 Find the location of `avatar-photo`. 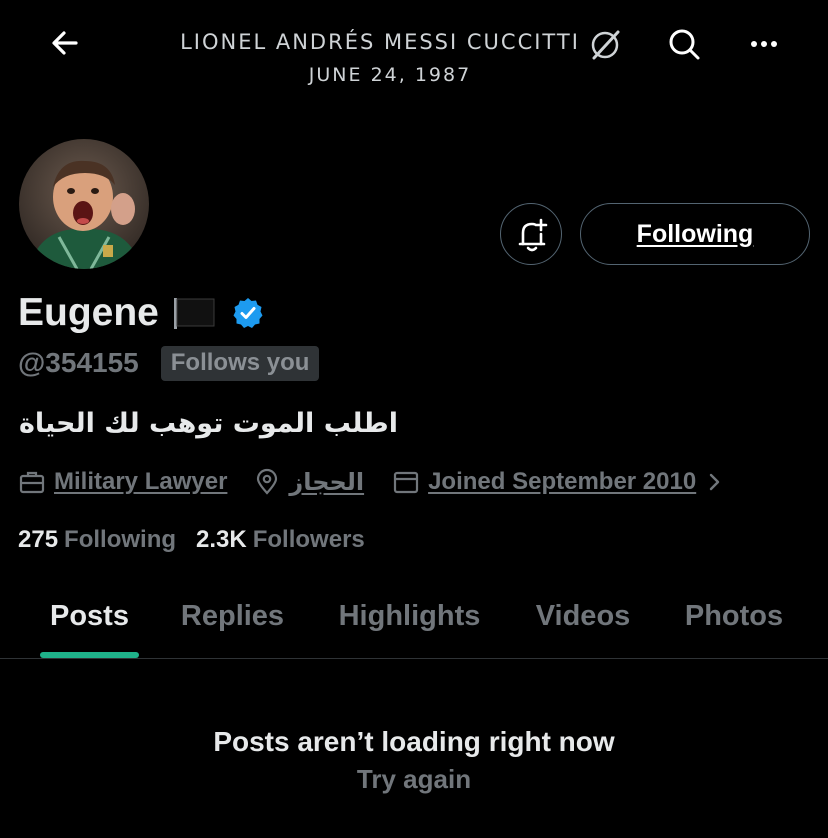

avatar-photo is located at coordinates (84, 204).